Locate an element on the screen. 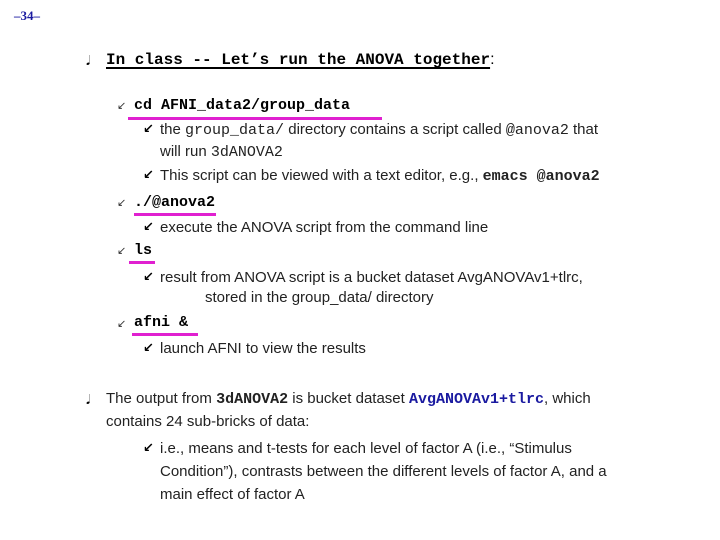 Image resolution: width=720 pixels, height=540 pixels. command-run-anova: ./@anova2 is located at coordinates (175, 202).